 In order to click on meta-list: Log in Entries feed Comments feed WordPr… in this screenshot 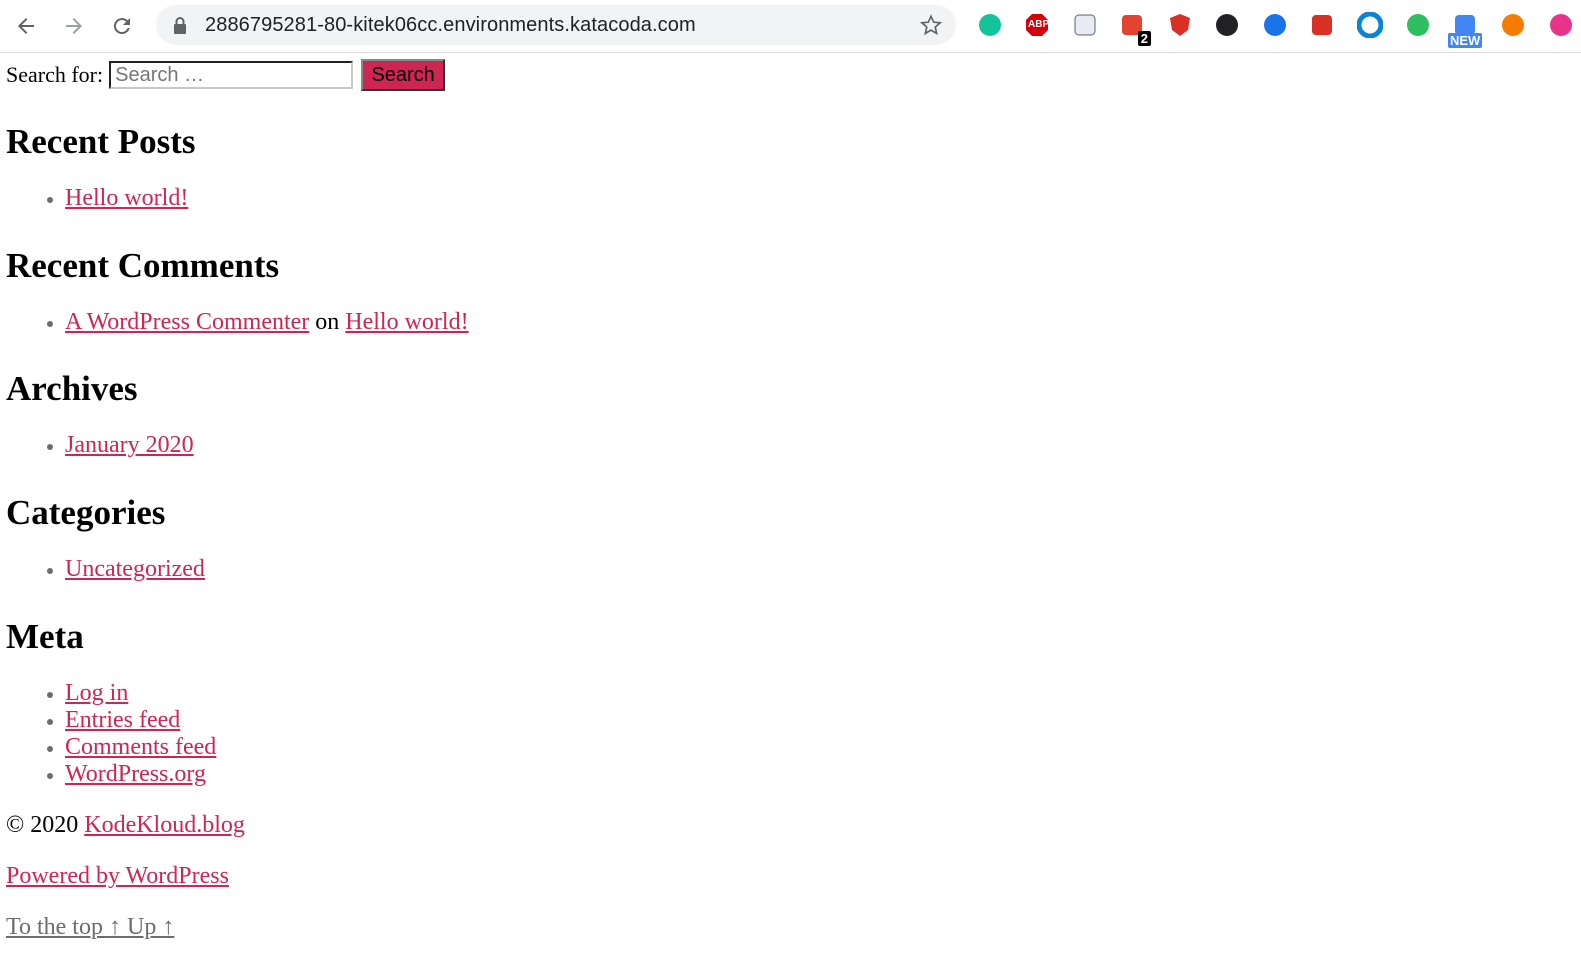, I will do `click(786, 734)`.